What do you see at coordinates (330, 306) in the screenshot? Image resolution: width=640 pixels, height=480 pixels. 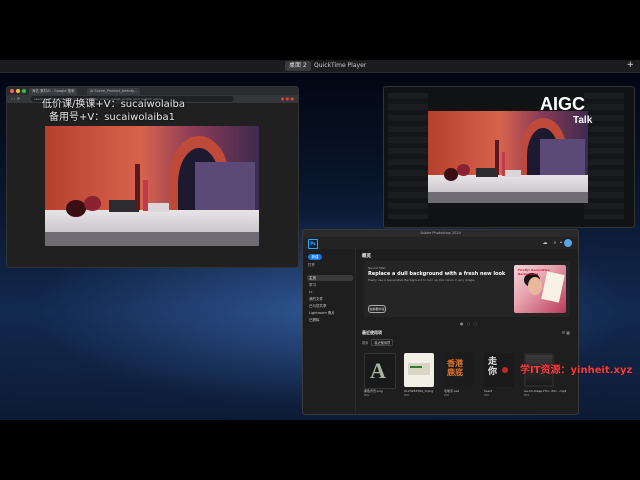 I see `sidebar-item-shared: 已与您共享` at bounding box center [330, 306].